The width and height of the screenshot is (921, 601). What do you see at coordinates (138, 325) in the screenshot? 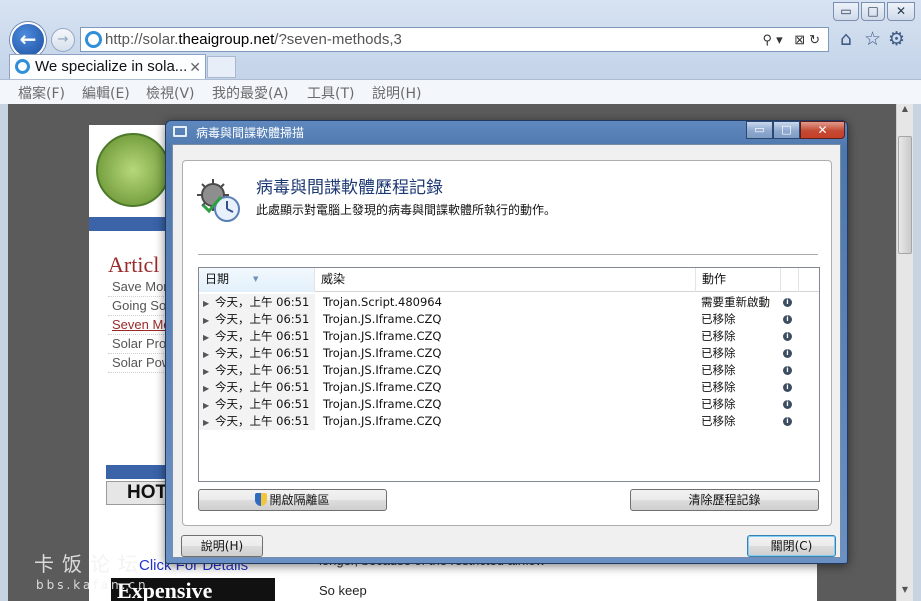
I see `side-link-seven-methods: Seven Me` at bounding box center [138, 325].